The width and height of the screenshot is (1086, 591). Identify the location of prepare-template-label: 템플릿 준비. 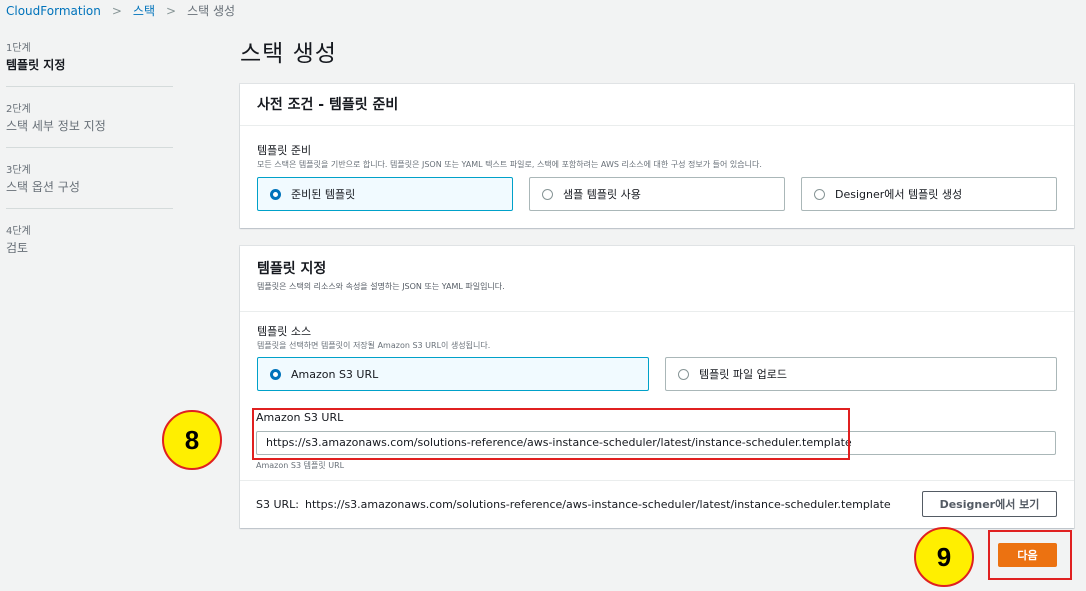
(284, 150).